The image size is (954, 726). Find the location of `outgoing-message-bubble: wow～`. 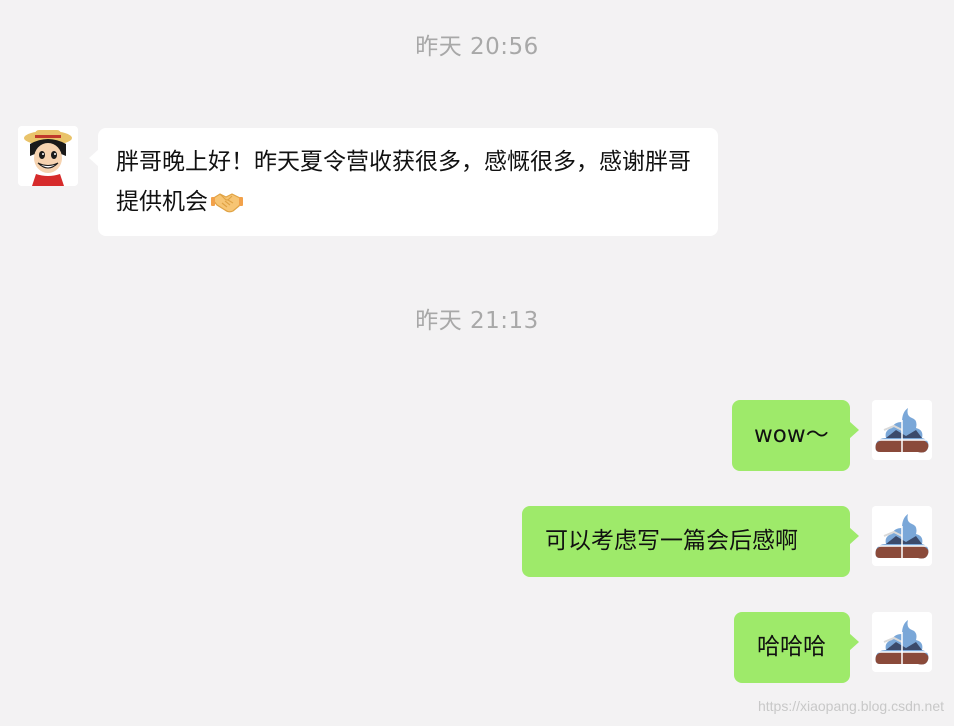

outgoing-message-bubble: wow～ is located at coordinates (795, 435).